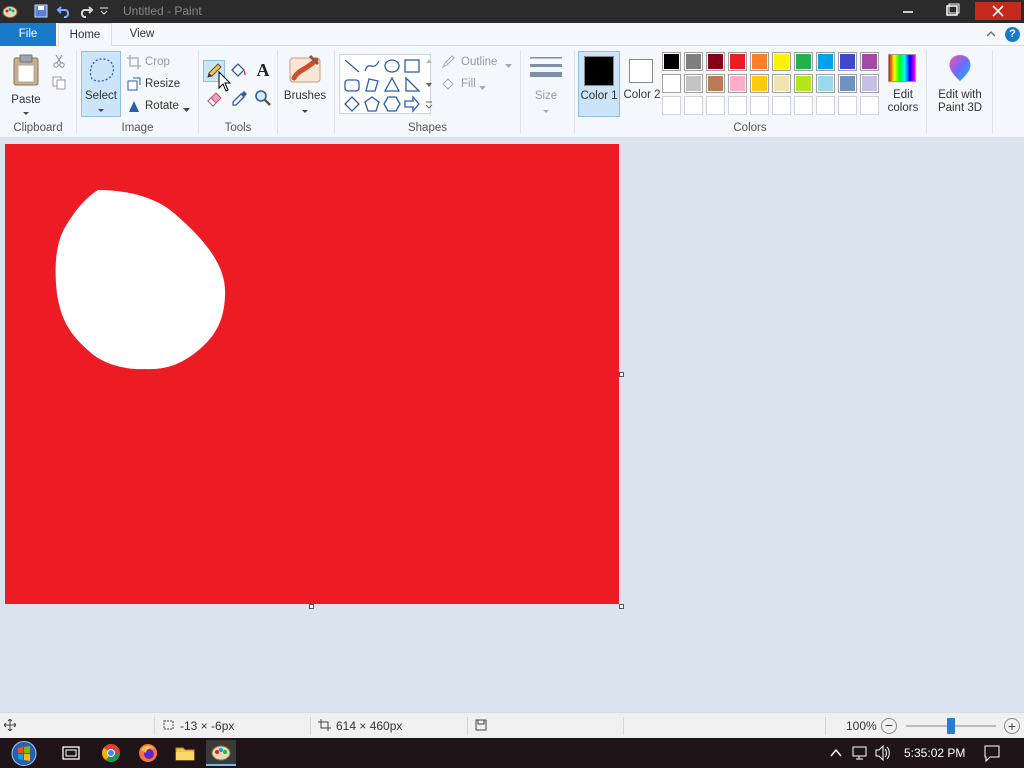 The width and height of the screenshot is (1024, 768). Describe the element at coordinates (599, 84) in the screenshot. I see `color1-button: Color 1` at that location.